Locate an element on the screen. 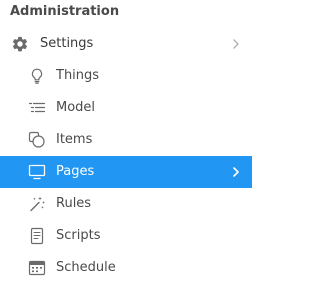  calendar-icon is located at coordinates (37, 268).